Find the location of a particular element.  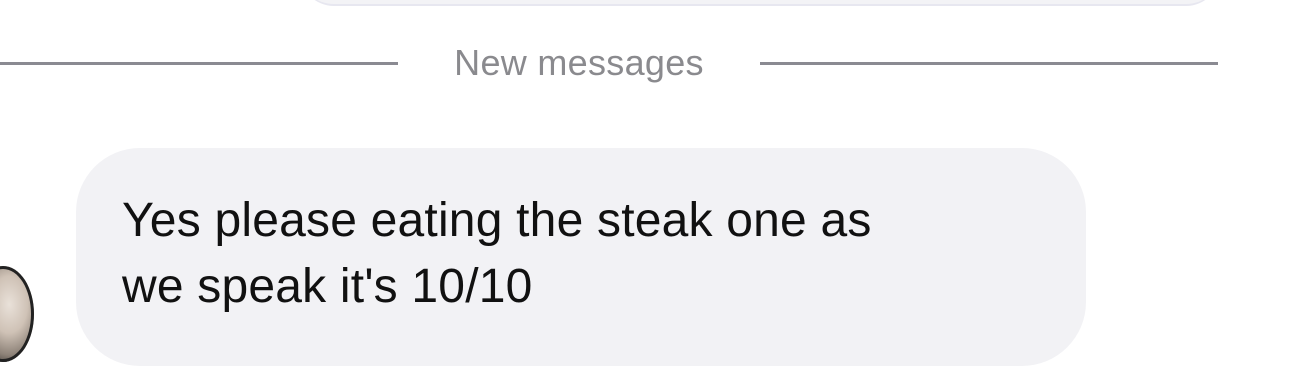

new-messages-label: New messages is located at coordinates (579, 62).